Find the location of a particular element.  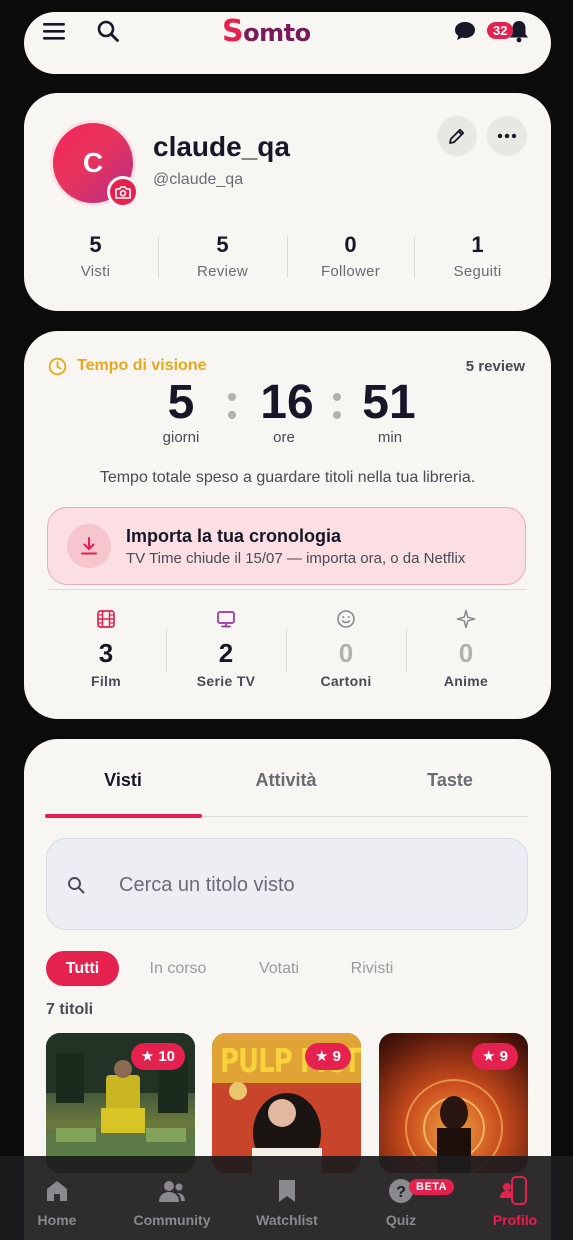

divider is located at coordinates (287, 589).